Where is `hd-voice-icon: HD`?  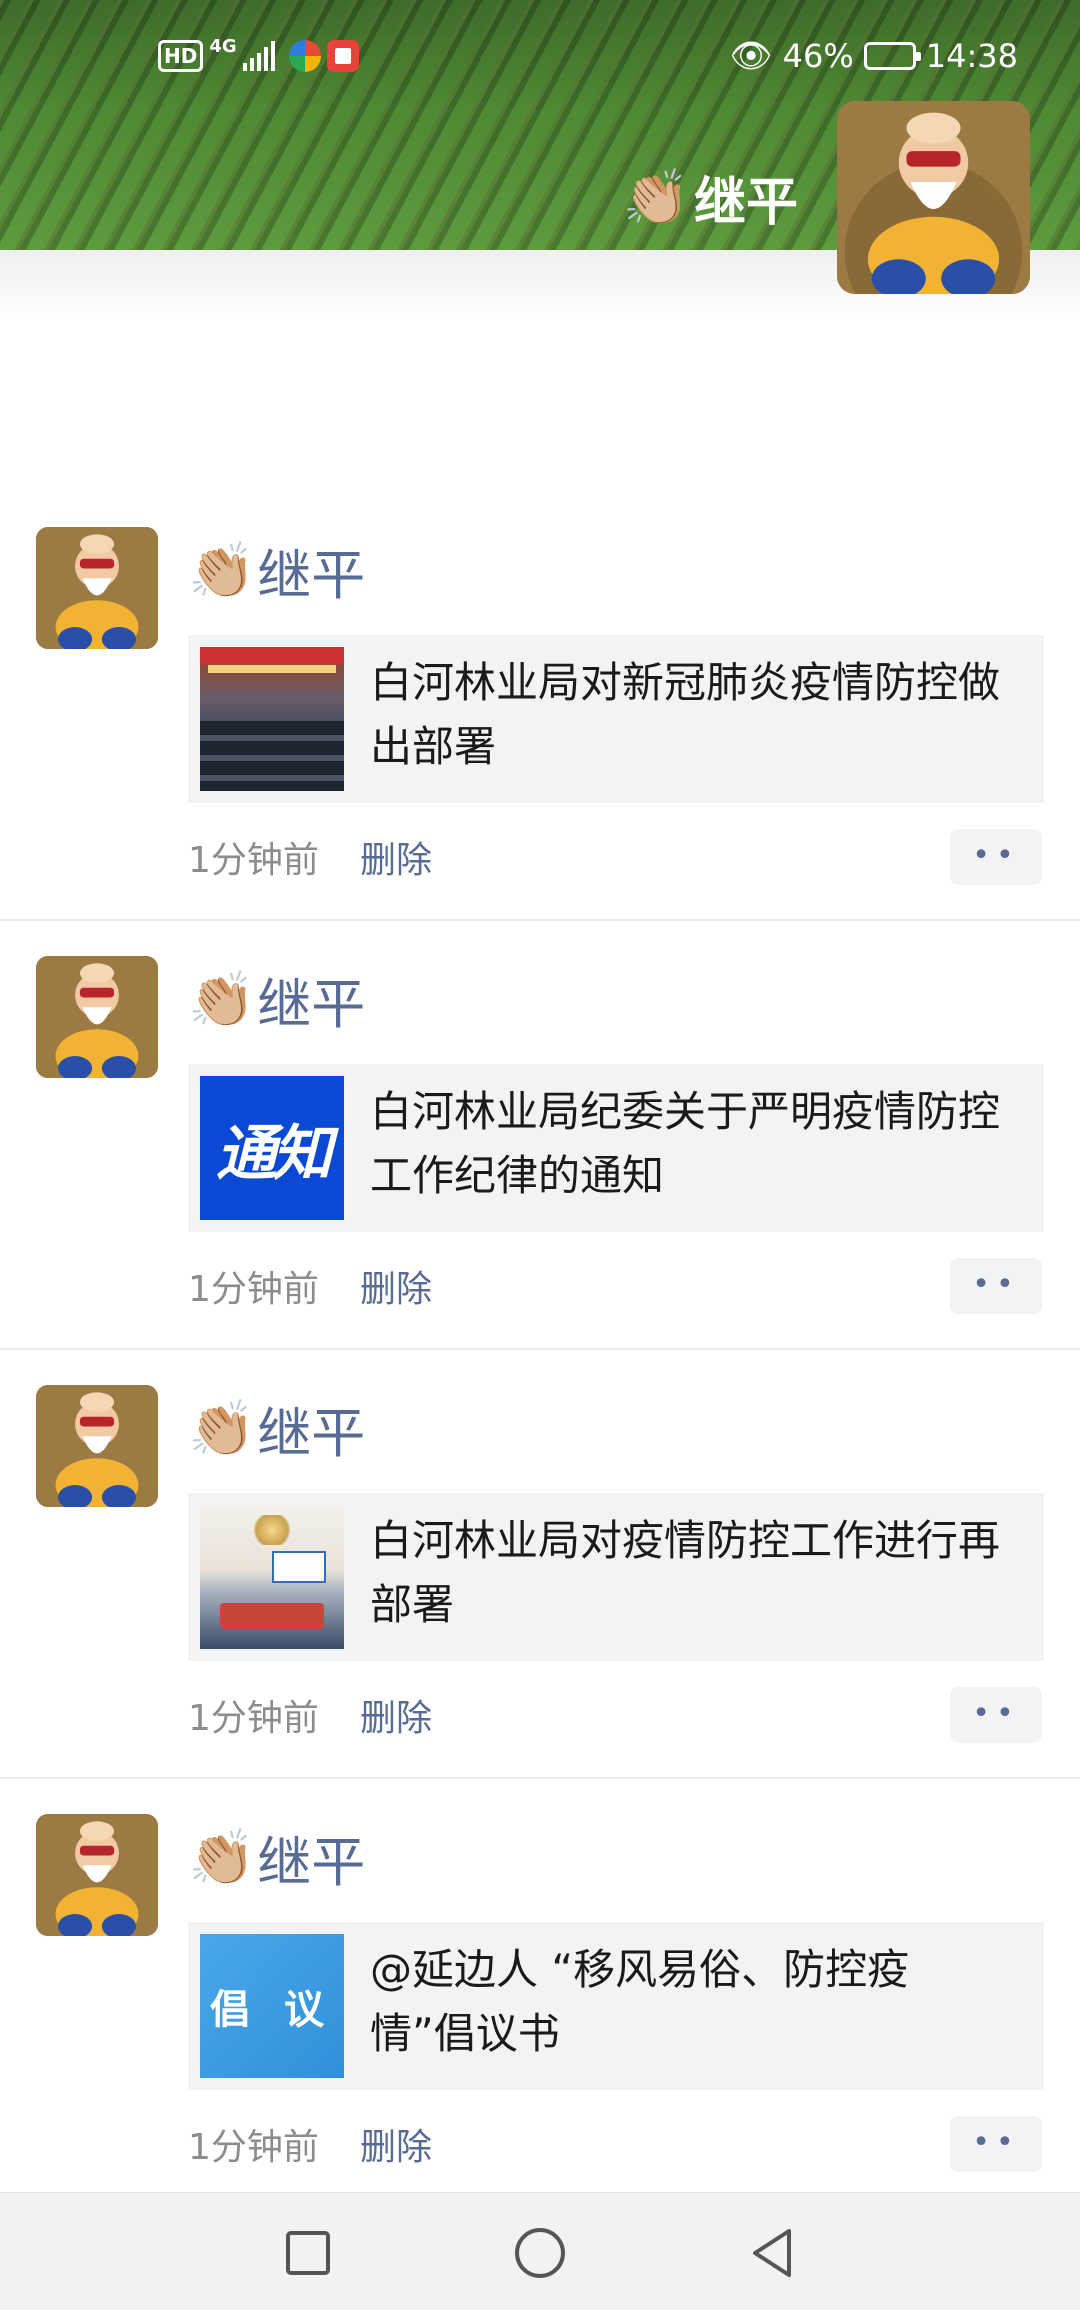 hd-voice-icon: HD is located at coordinates (181, 56).